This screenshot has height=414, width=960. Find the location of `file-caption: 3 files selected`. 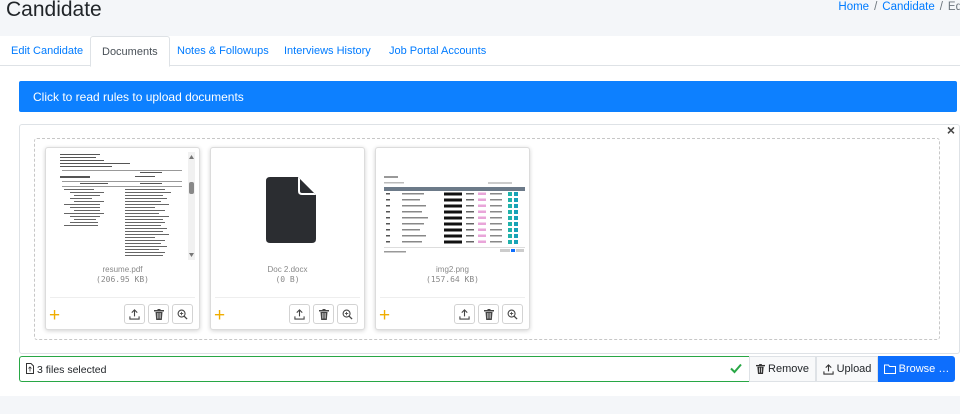

file-caption: 3 files selected is located at coordinates (384, 369).